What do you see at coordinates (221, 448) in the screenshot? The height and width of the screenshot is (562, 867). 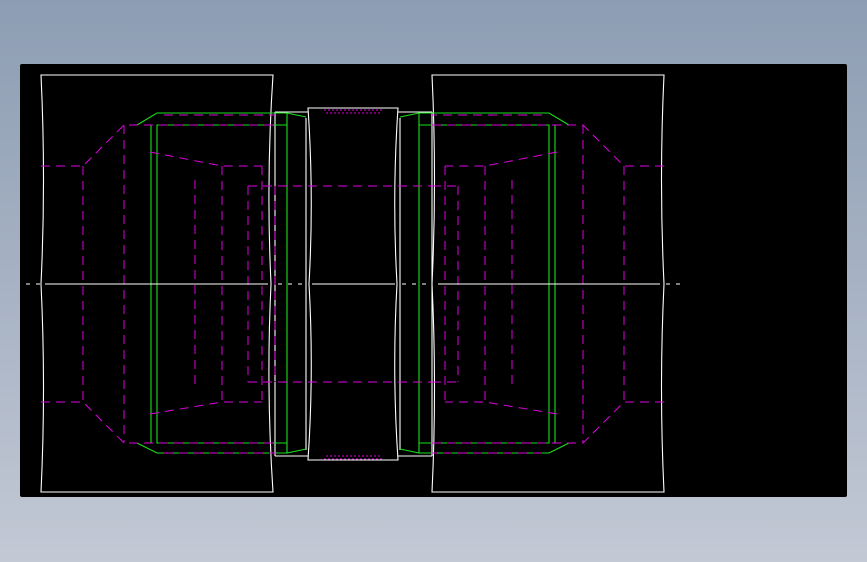 I see `left-outer-bottom` at bounding box center [221, 448].